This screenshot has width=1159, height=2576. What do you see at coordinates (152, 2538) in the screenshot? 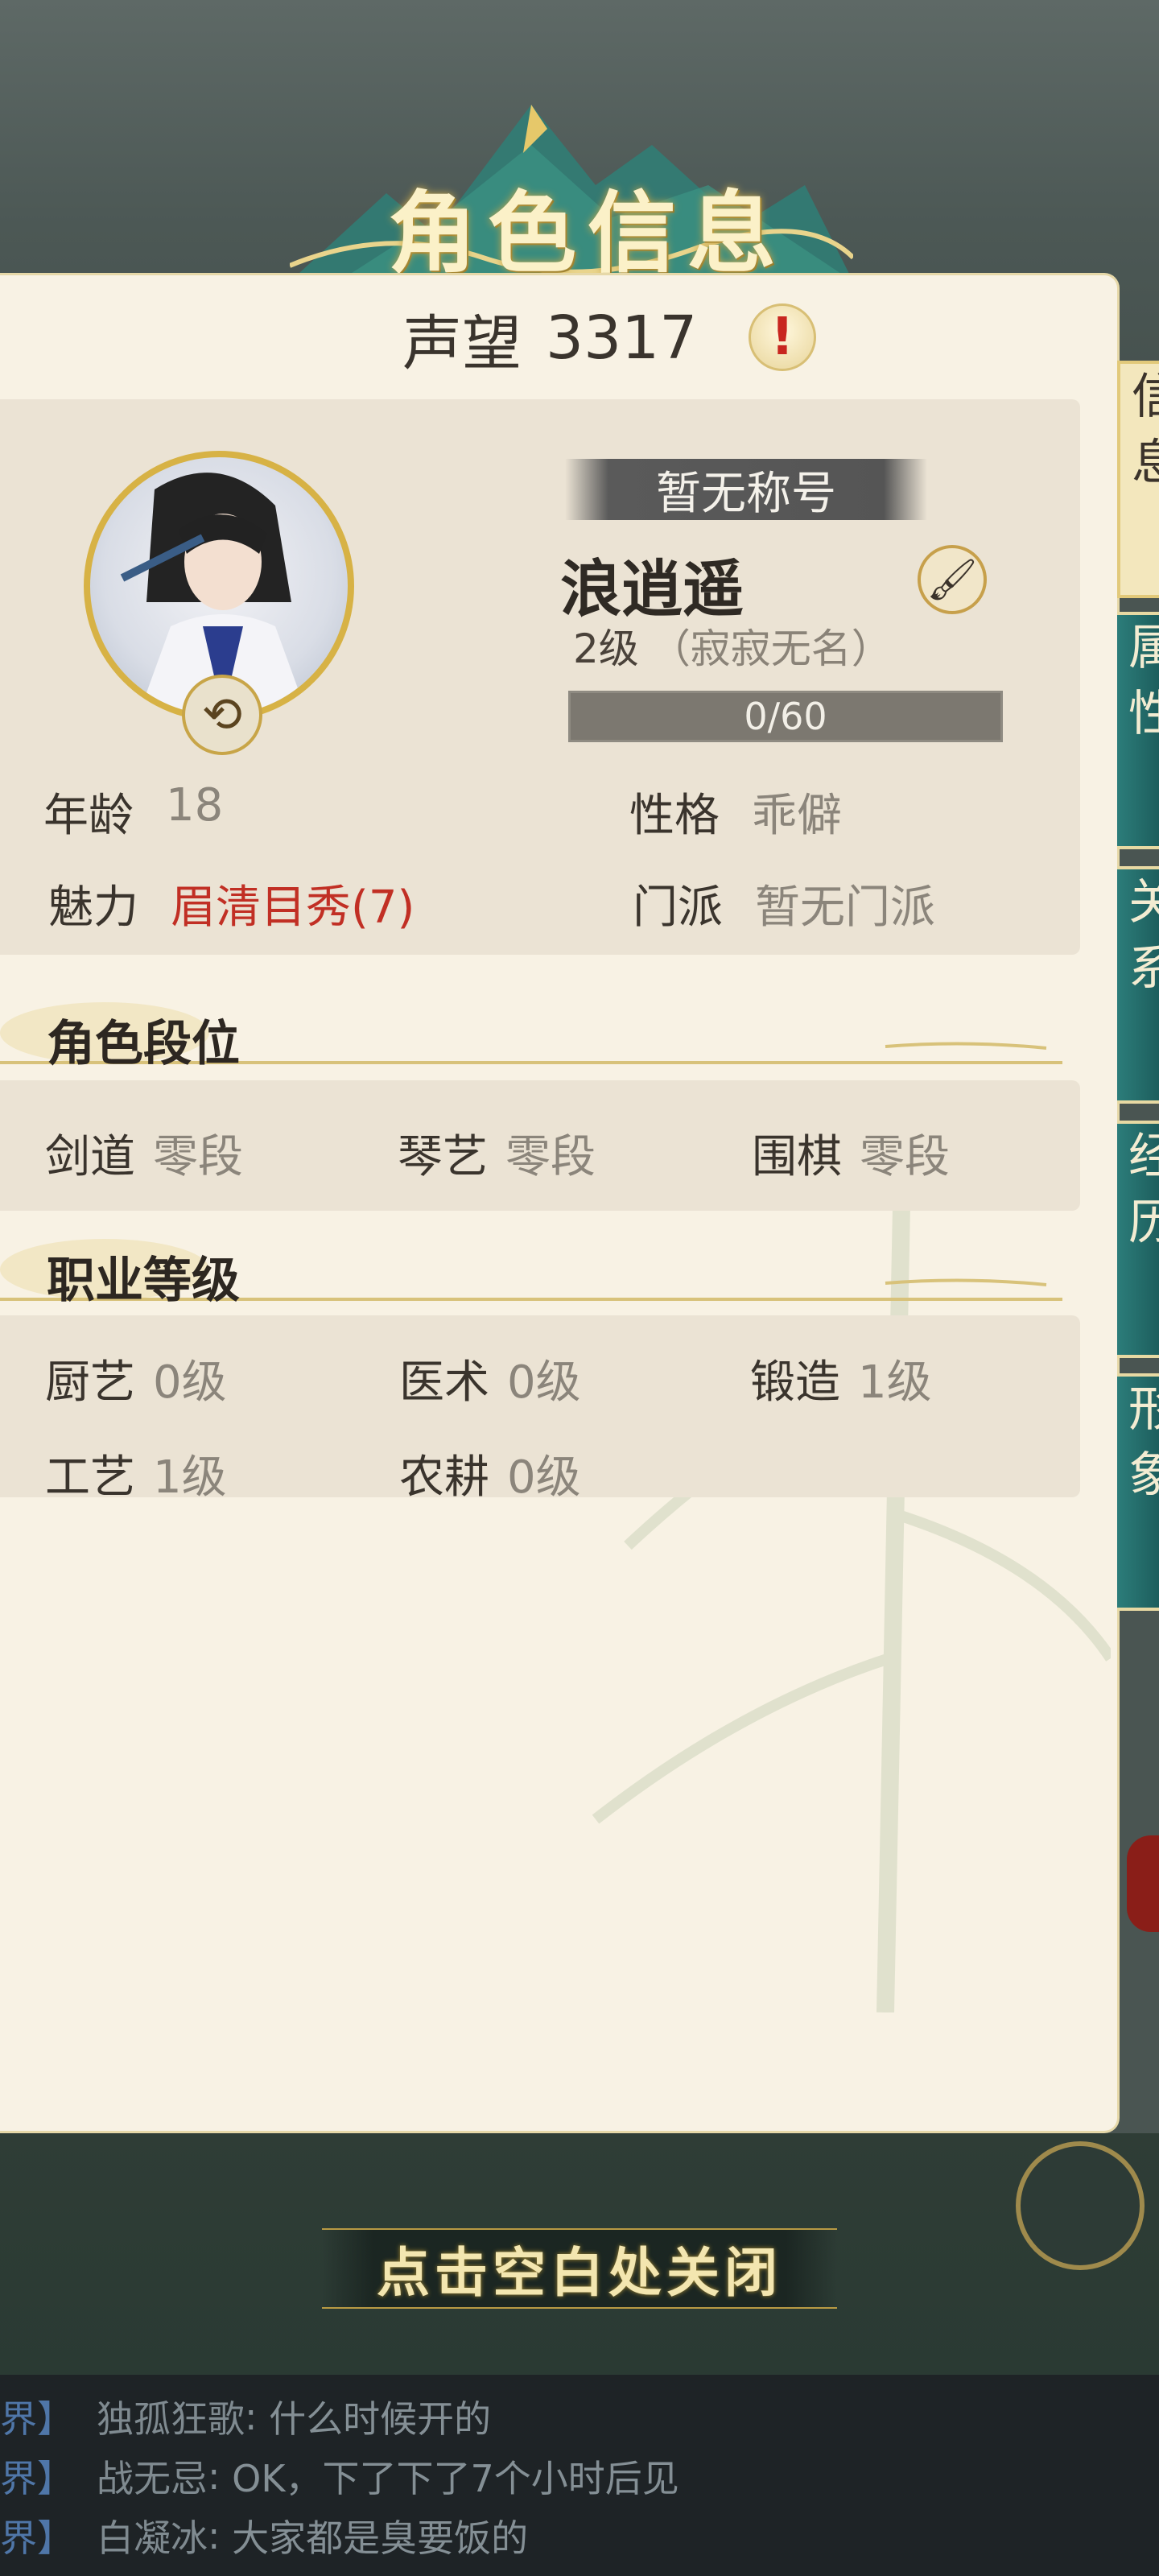
I see `chat-sender: 白凝冰` at bounding box center [152, 2538].